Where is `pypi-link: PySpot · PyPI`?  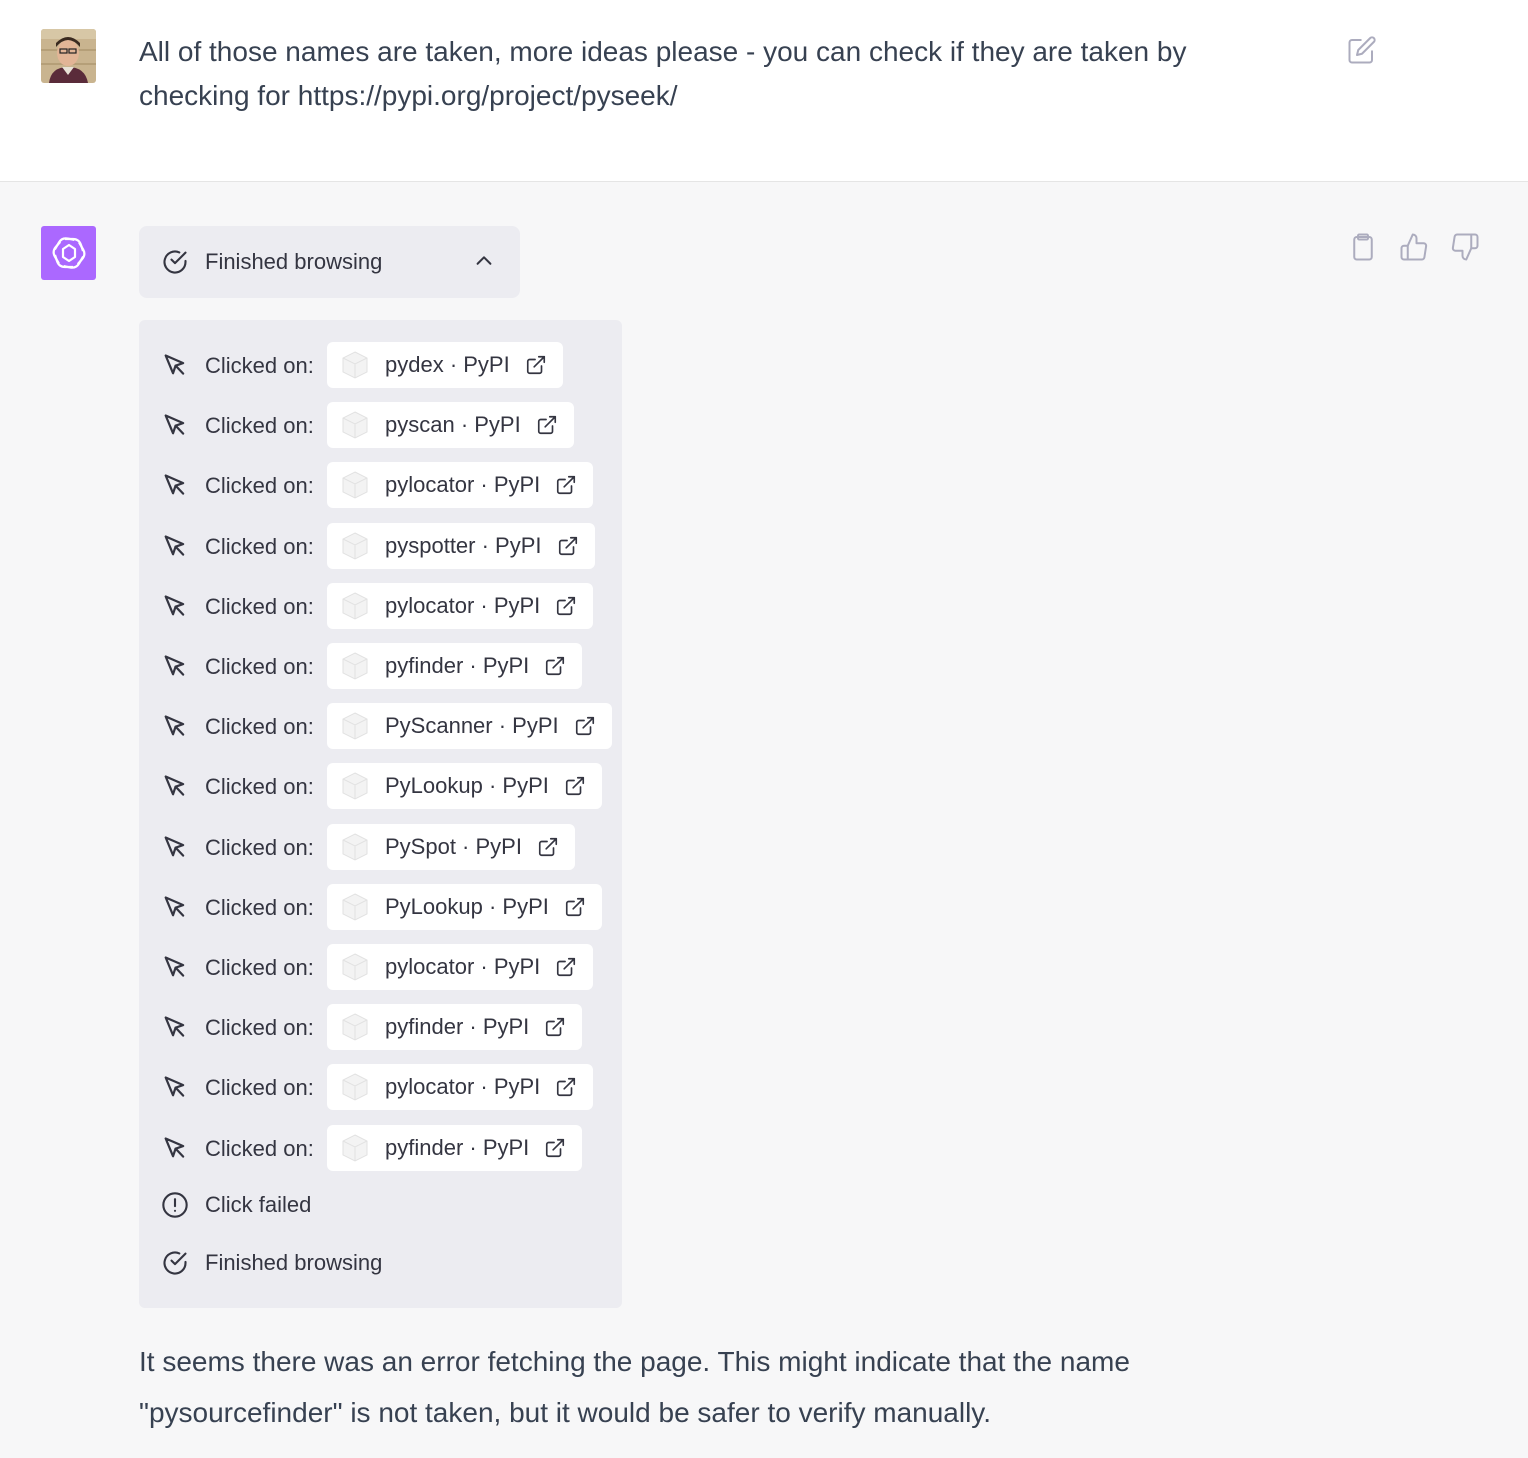
pypi-link: PySpot · PyPI is located at coordinates (451, 846).